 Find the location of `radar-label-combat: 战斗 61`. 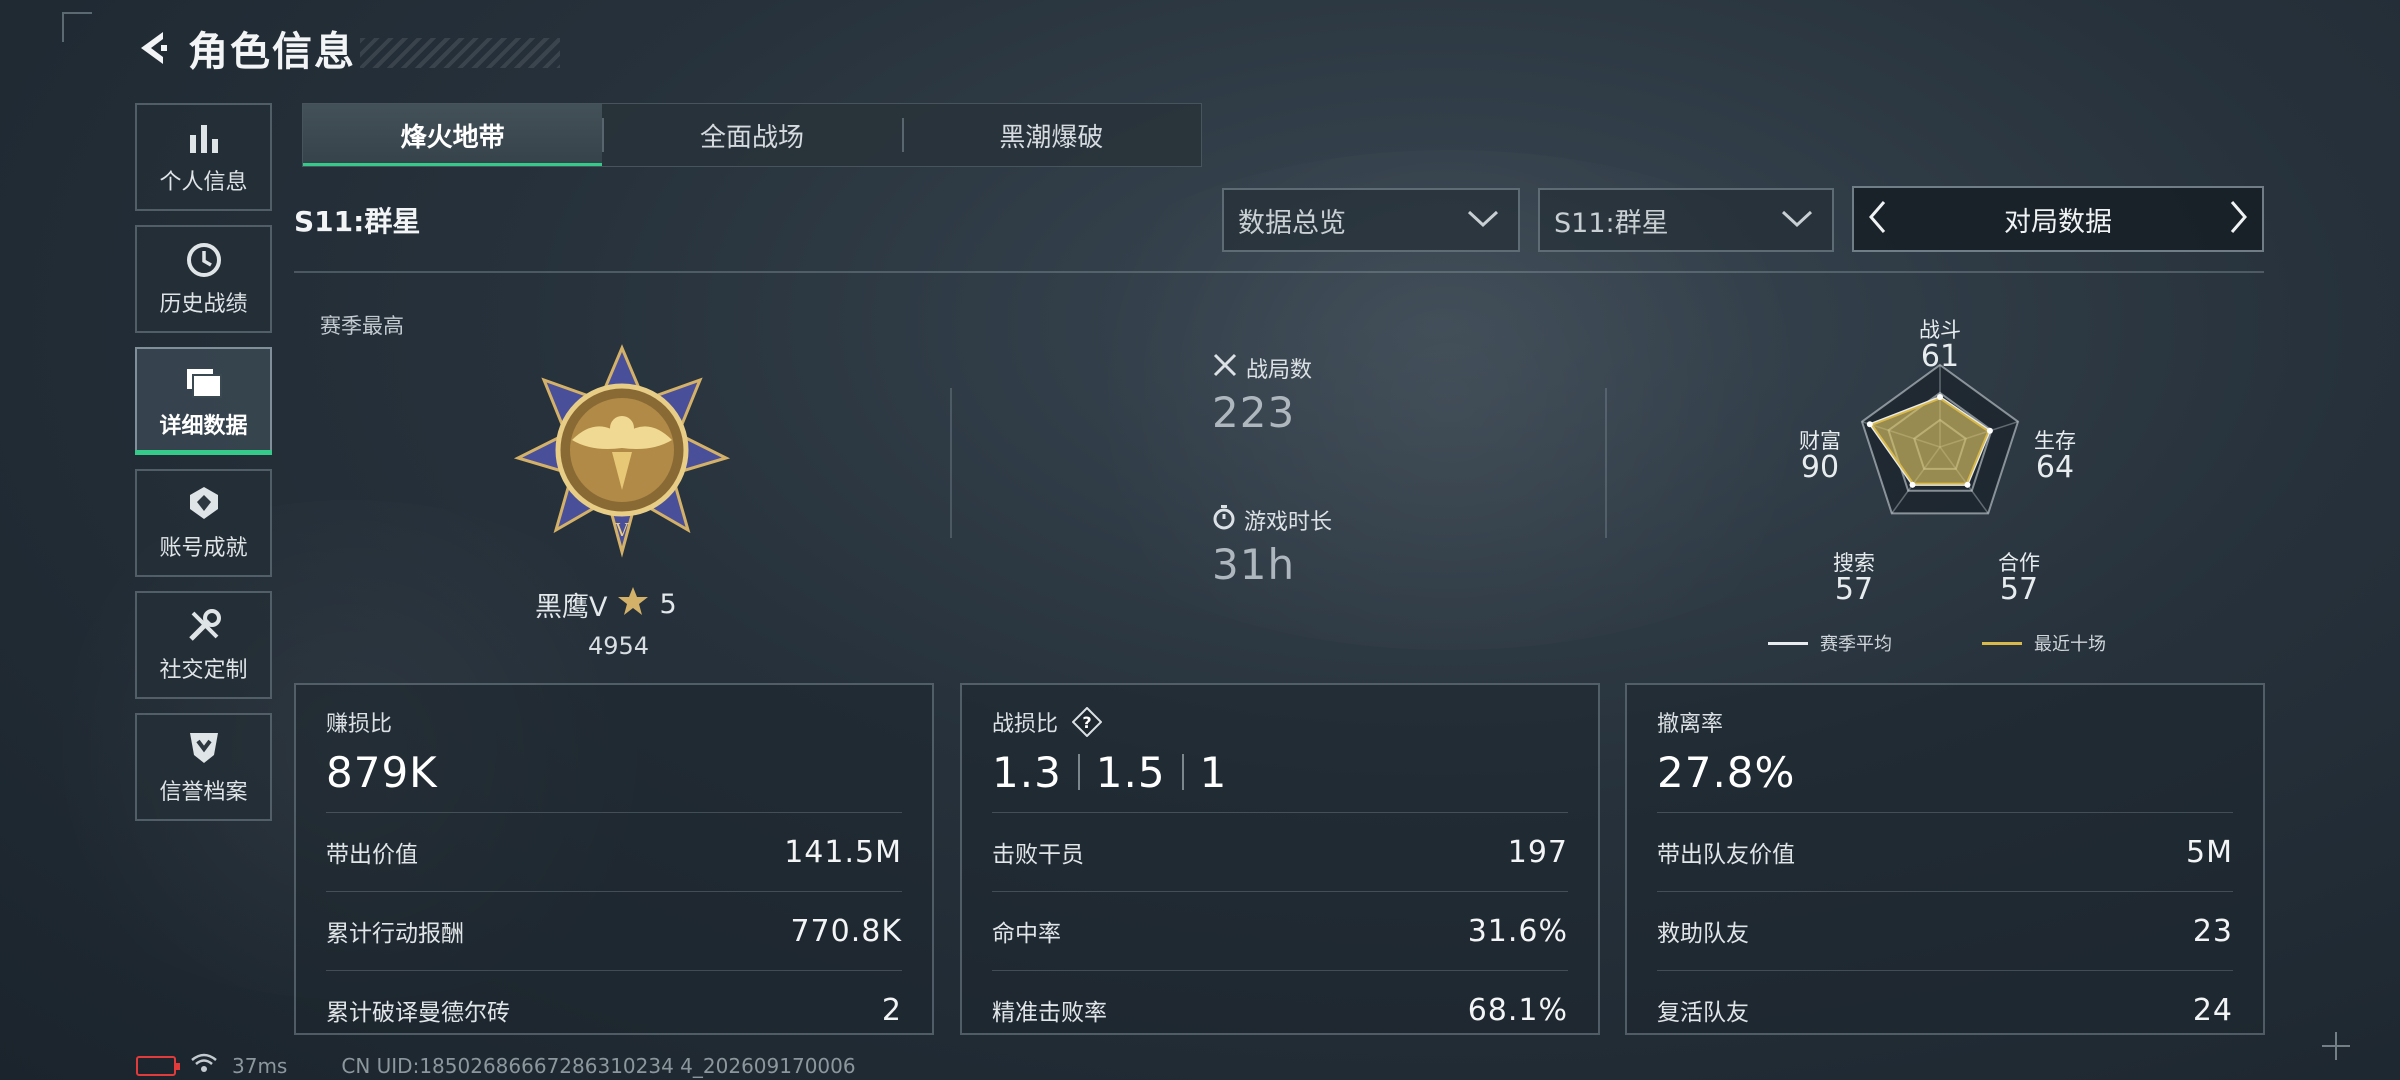

radar-label-combat: 战斗 61 is located at coordinates (1940, 346).